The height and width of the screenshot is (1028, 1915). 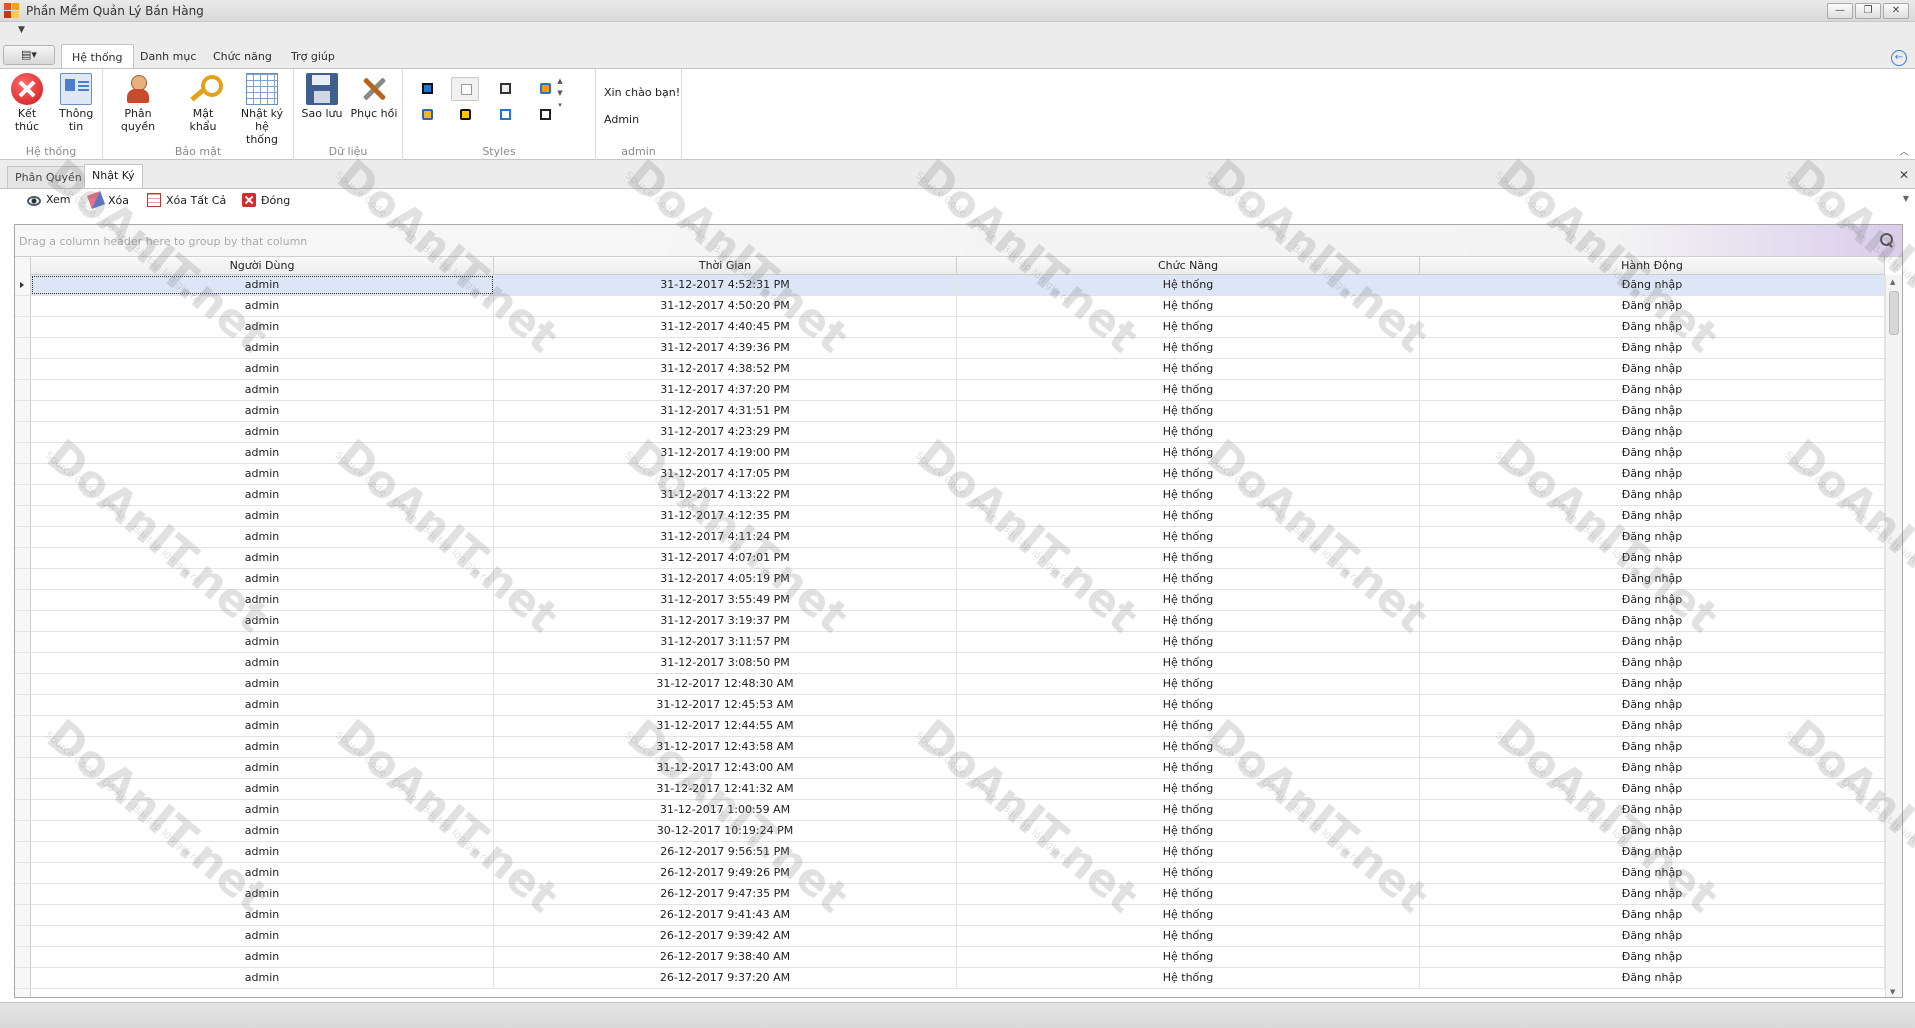 What do you see at coordinates (560, 103) in the screenshot?
I see `gallery-scroll: ▲ ▼ ▾` at bounding box center [560, 103].